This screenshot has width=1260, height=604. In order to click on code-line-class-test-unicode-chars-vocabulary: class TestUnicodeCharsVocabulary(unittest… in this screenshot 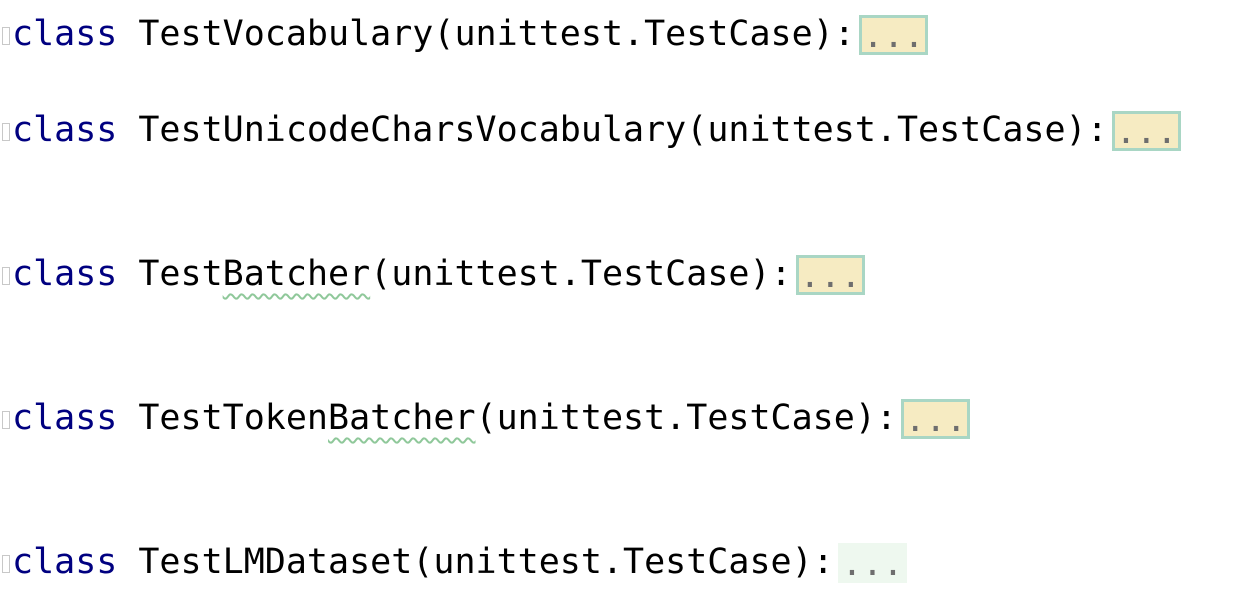, I will do `click(591, 130)`.